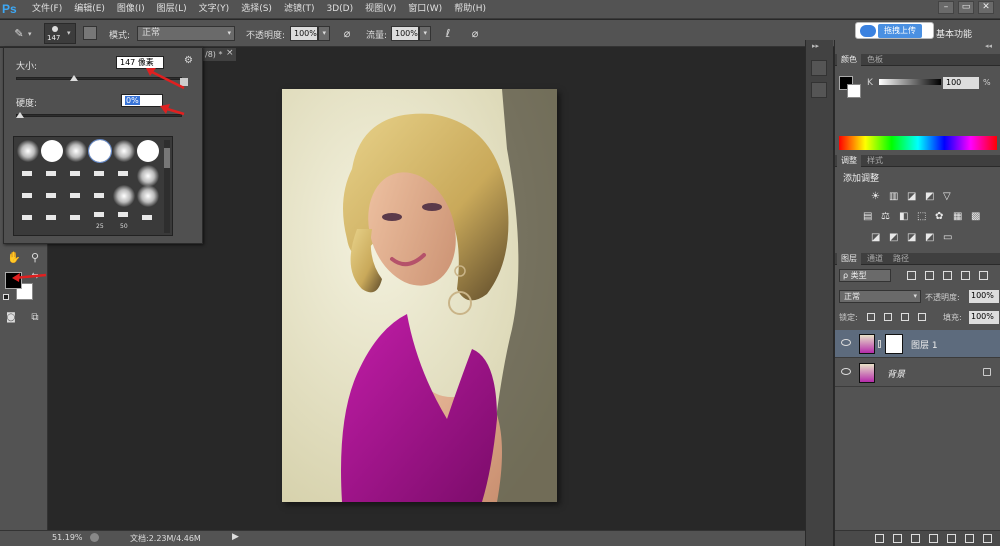 This screenshot has height=546, width=1000. What do you see at coordinates (897, 538) in the screenshot?
I see `fx-icon` at bounding box center [897, 538].